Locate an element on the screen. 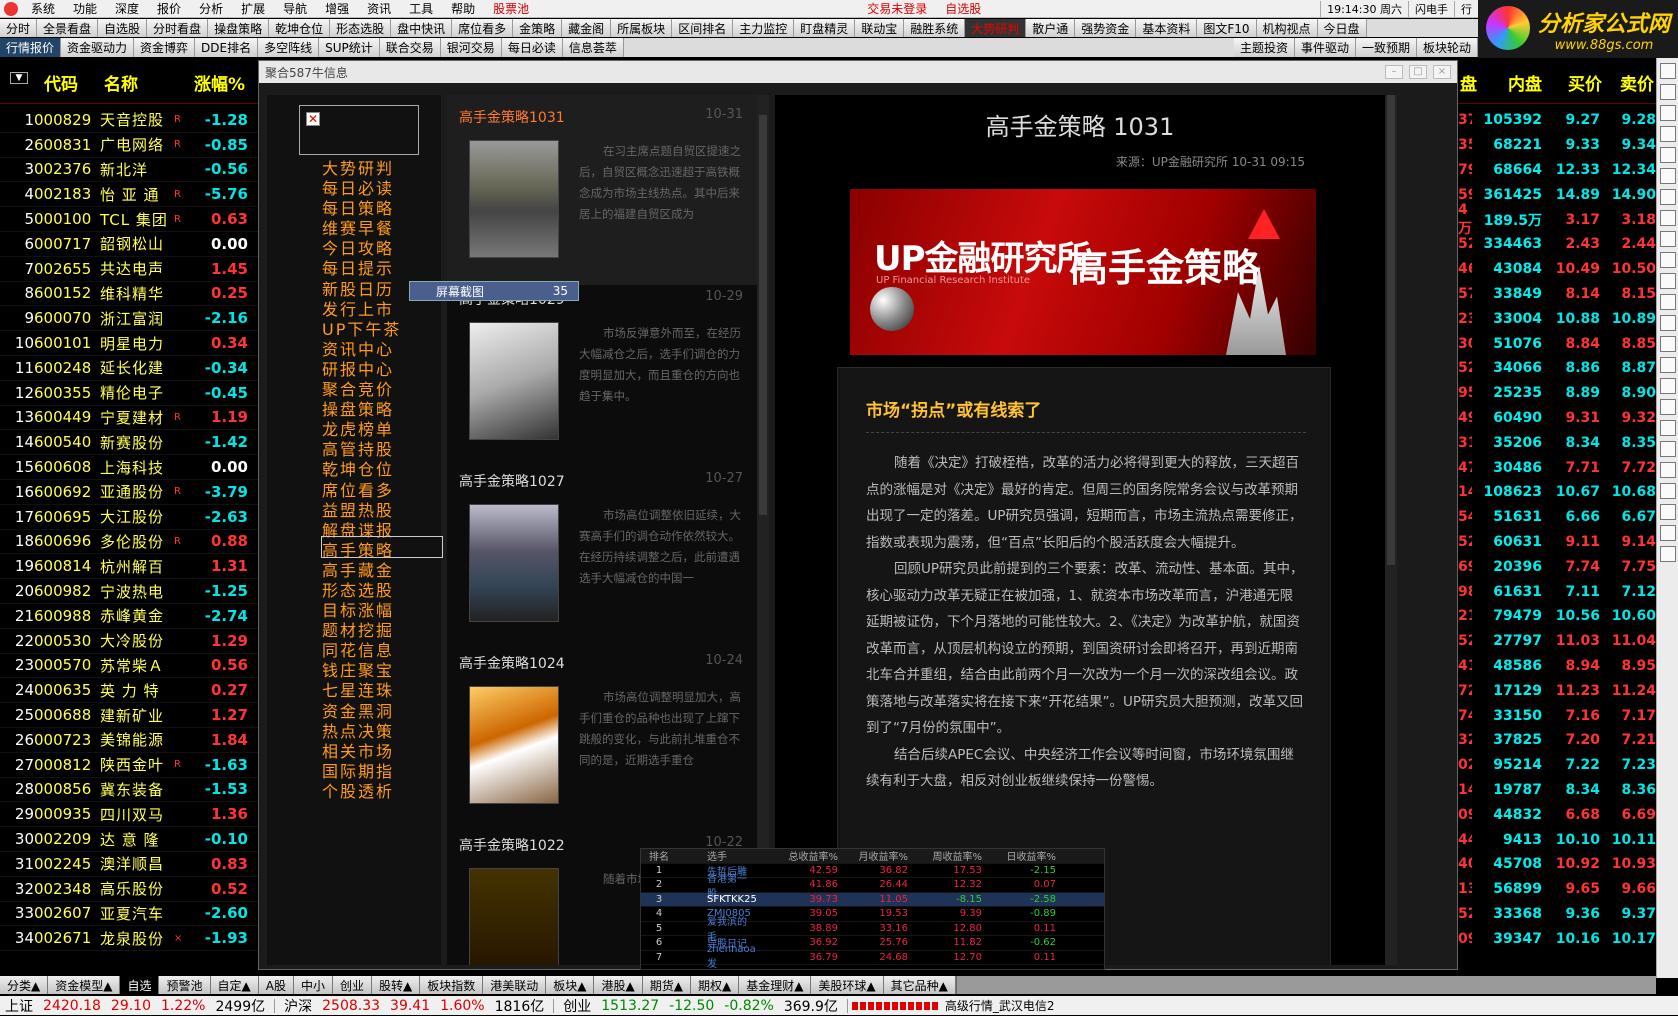 This screenshot has height=1016, width=1678. category-item: 研报中心 is located at coordinates (382, 367).